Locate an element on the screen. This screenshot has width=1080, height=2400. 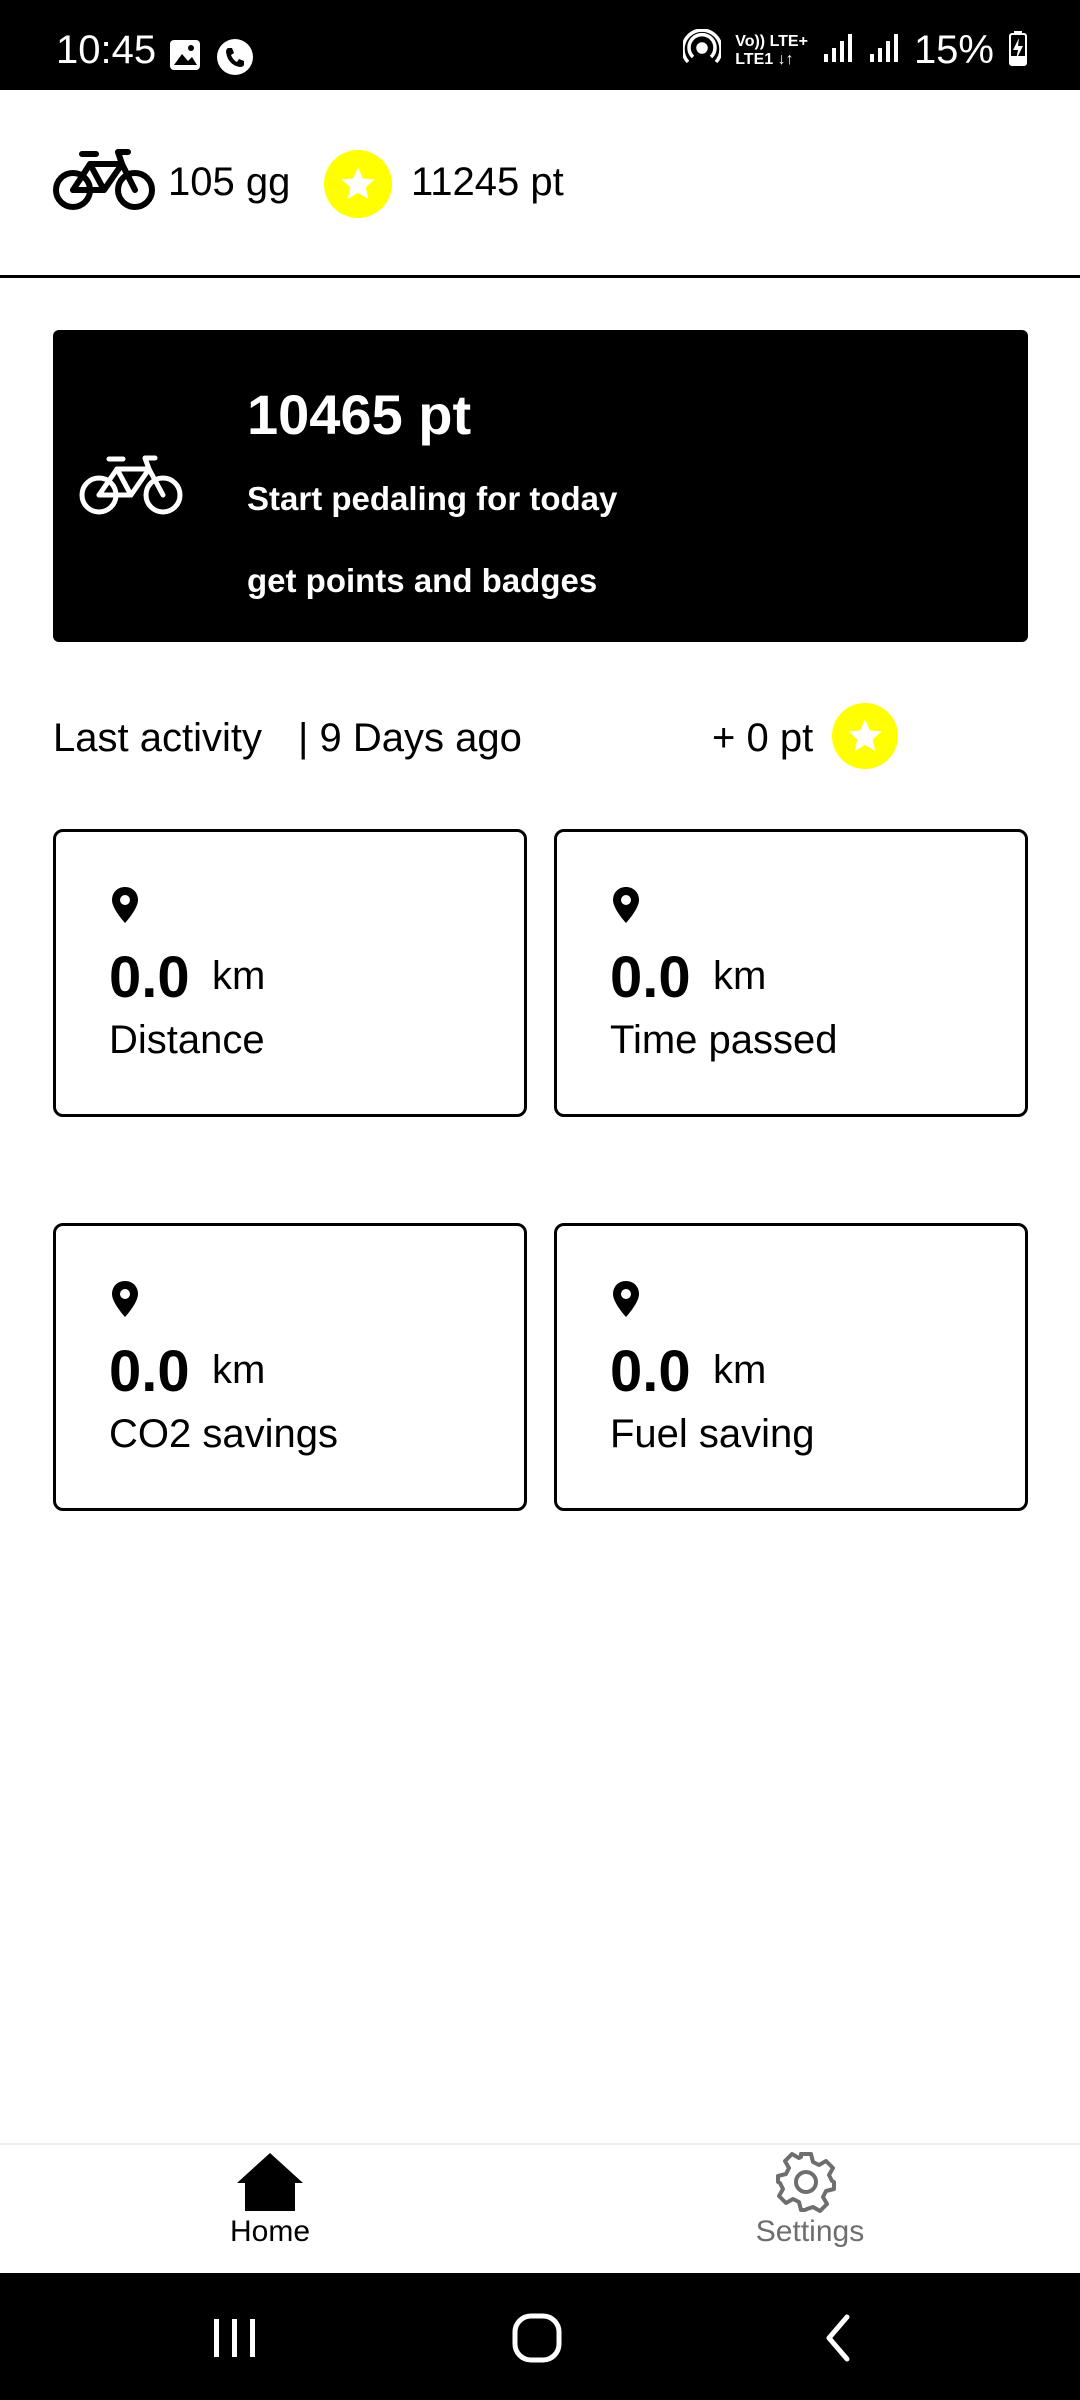
phone-call-icon is located at coordinates (235, 59).